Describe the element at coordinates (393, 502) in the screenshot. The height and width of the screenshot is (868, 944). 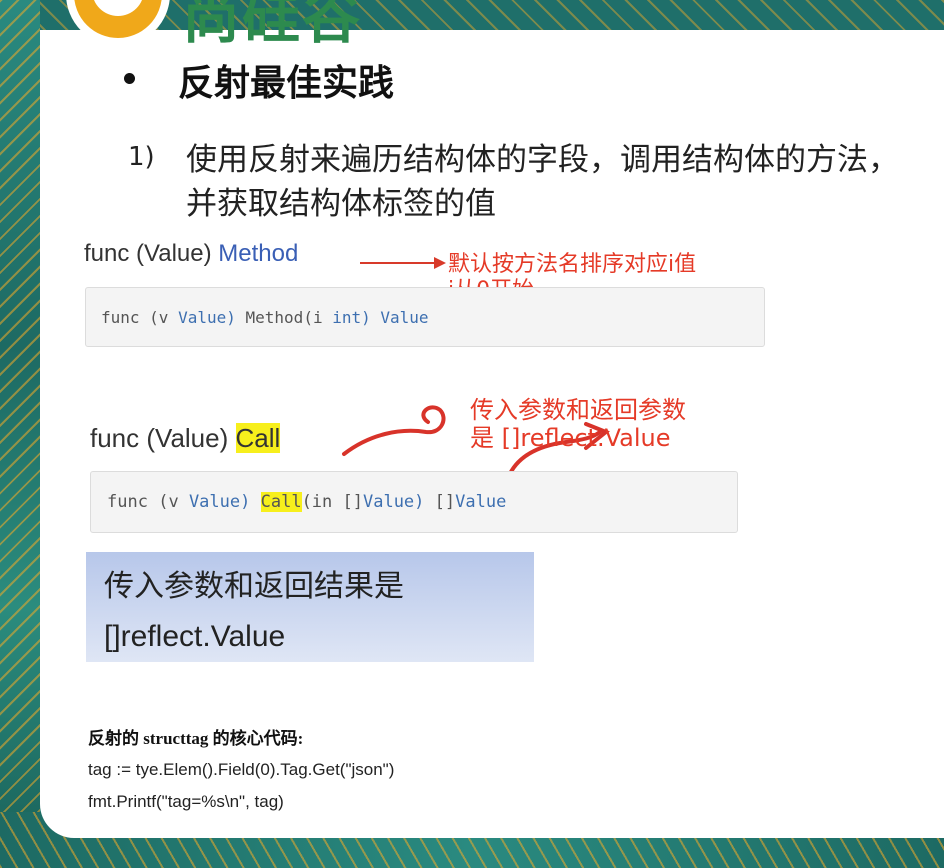
I see `code-param-type: Value)` at that location.